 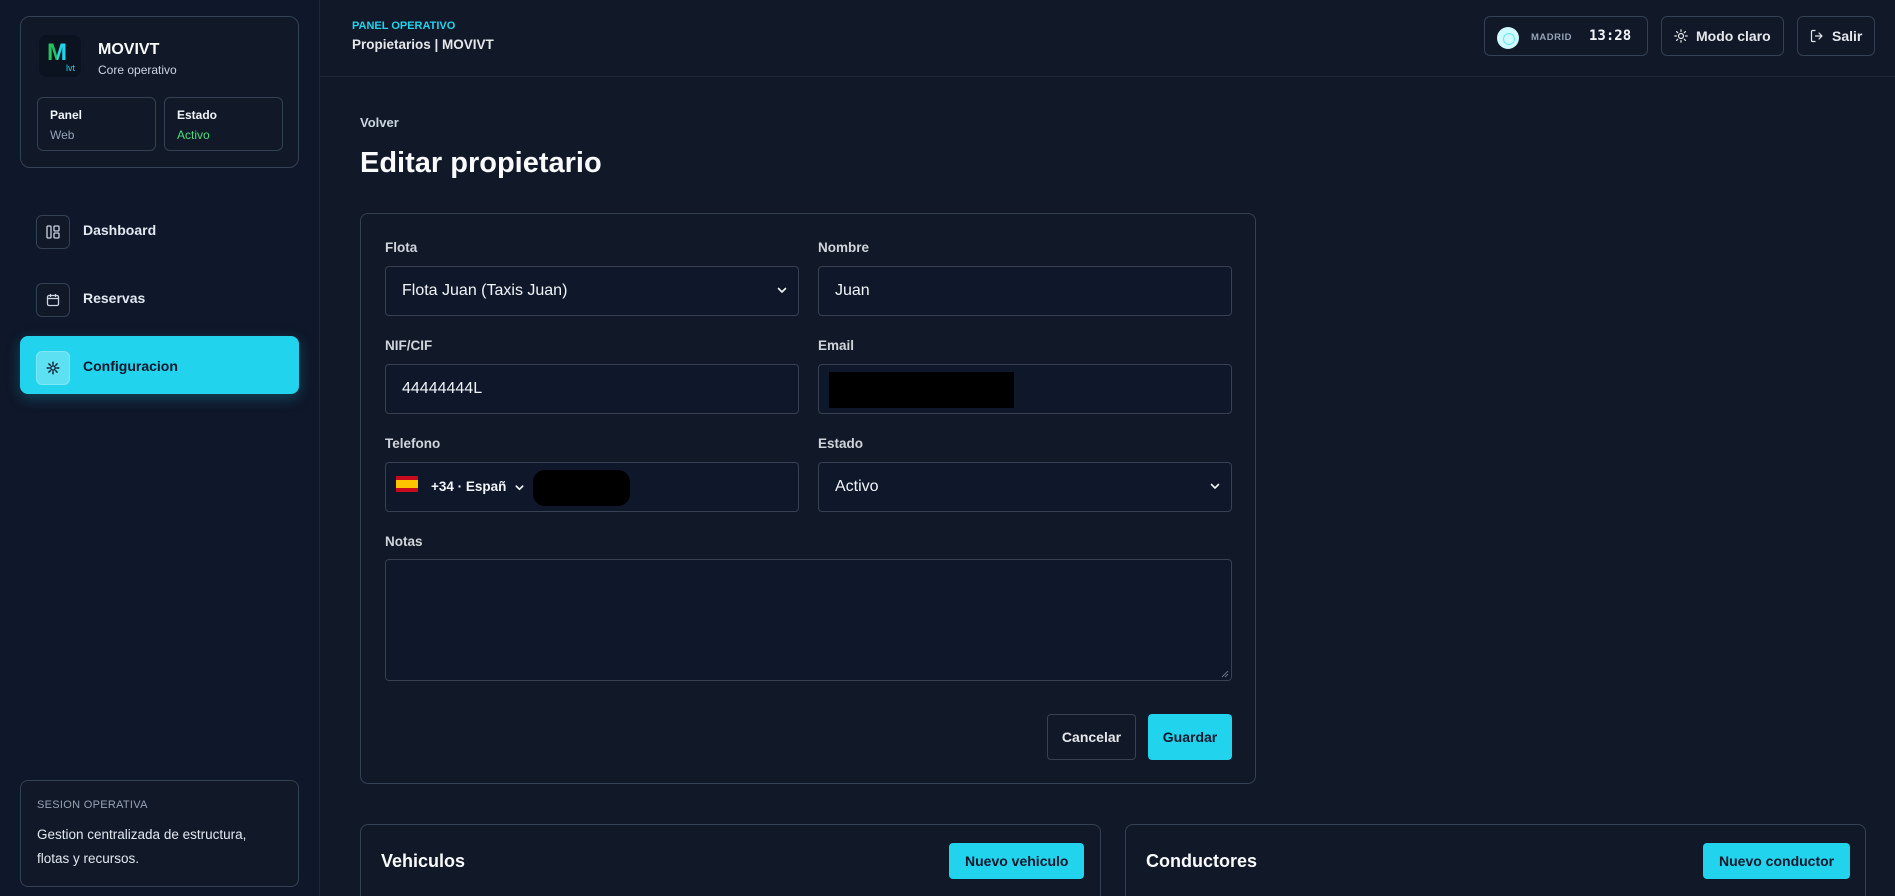 What do you see at coordinates (92, 805) in the screenshot?
I see `session-heading: SESION OPERATIVA` at bounding box center [92, 805].